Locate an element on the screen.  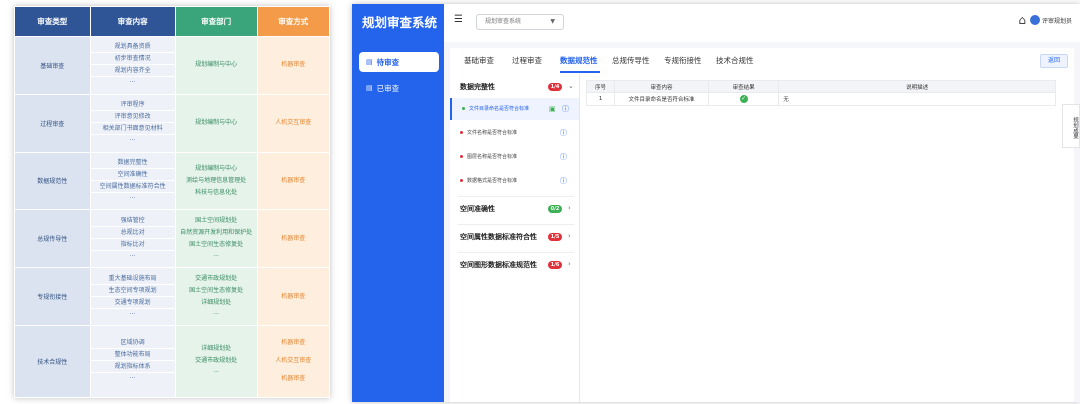
group-data-completeness: 数据完整性 1/4 ⌄ is located at coordinates (517, 89).